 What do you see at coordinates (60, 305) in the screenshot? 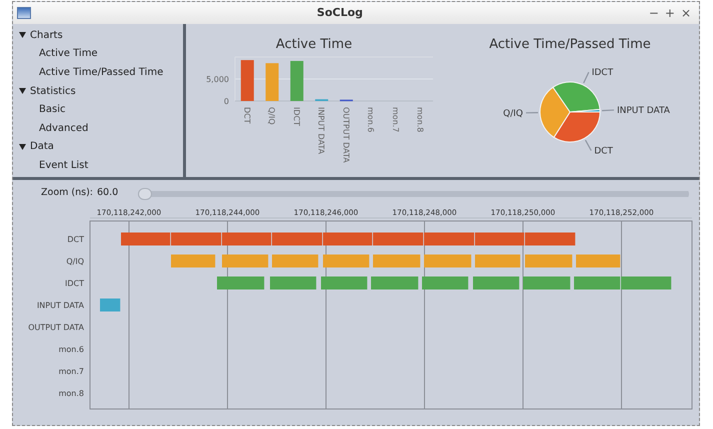
I see `row-label: INPUT DATA` at bounding box center [60, 305].